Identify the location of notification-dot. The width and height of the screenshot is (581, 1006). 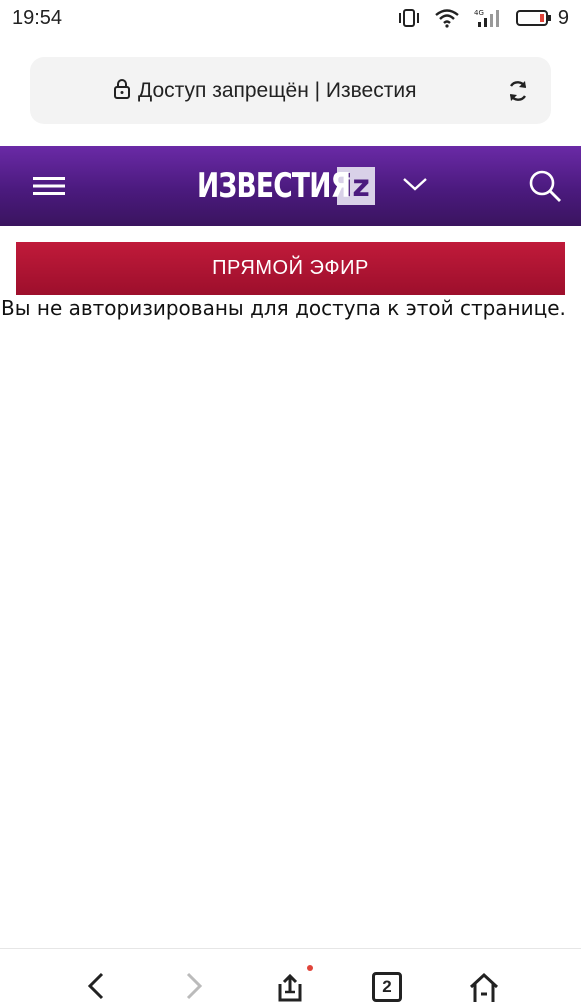
(310, 968).